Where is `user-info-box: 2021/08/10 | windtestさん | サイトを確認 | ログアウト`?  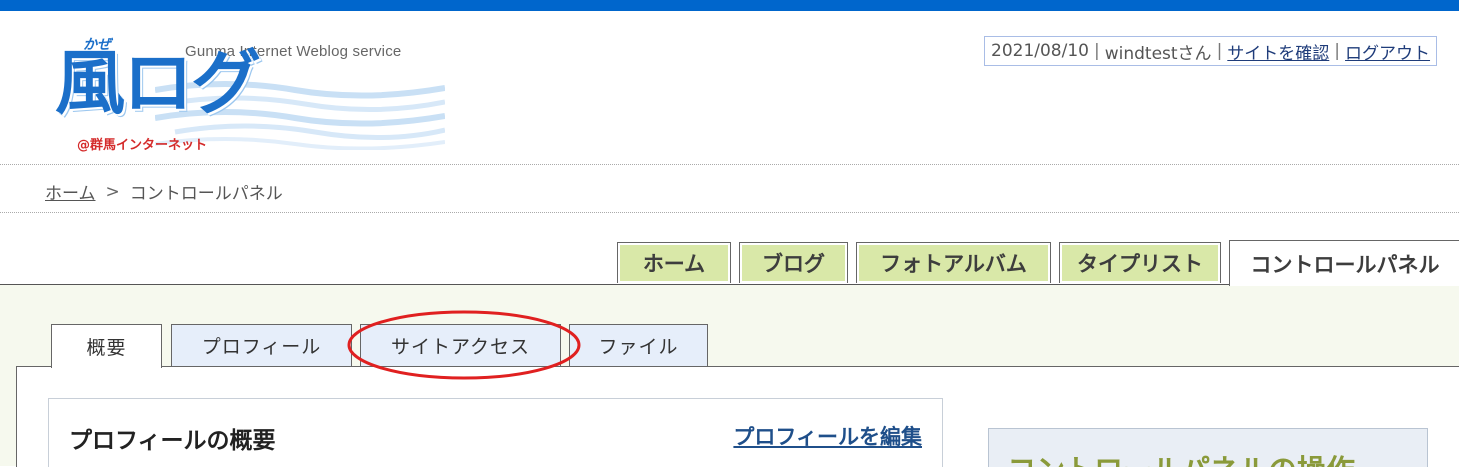 user-info-box: 2021/08/10 | windtestさん | サイトを確認 | ログアウト is located at coordinates (1211, 51).